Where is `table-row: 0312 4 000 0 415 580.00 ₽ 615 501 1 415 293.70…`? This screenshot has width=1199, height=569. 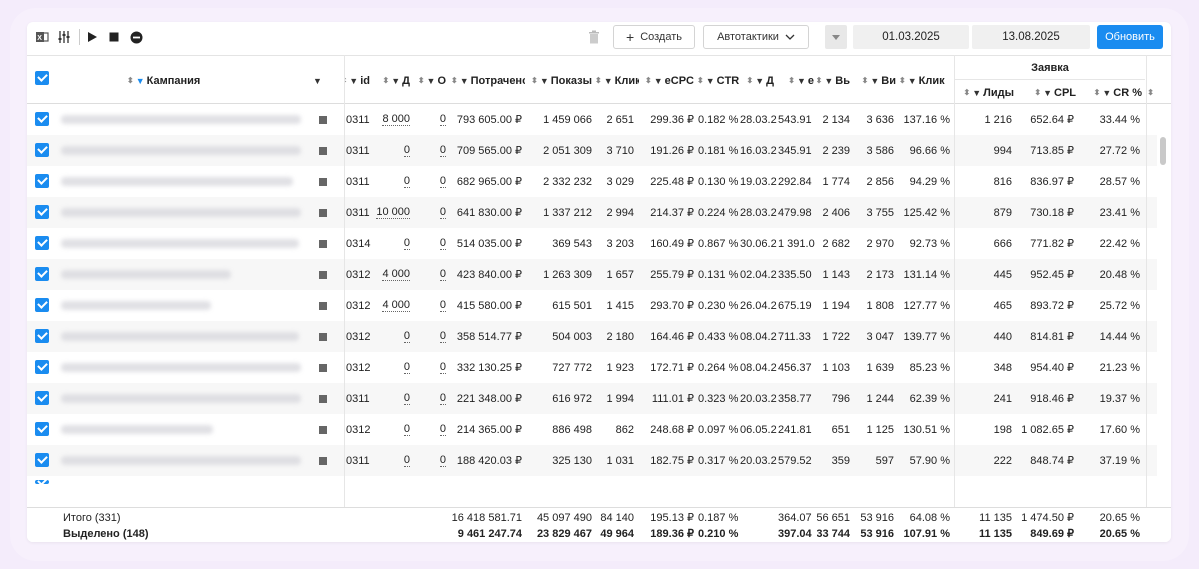 table-row: 0312 4 000 0 415 580.00 ₽ 615 501 1 415 293.70… is located at coordinates (592, 305).